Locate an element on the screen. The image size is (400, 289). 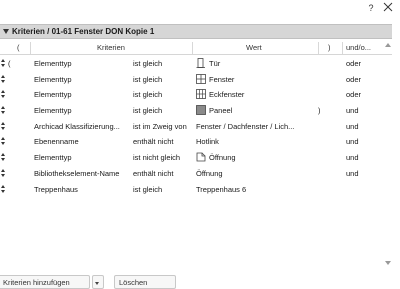
col-open-paren: ( is located at coordinates (18, 47).